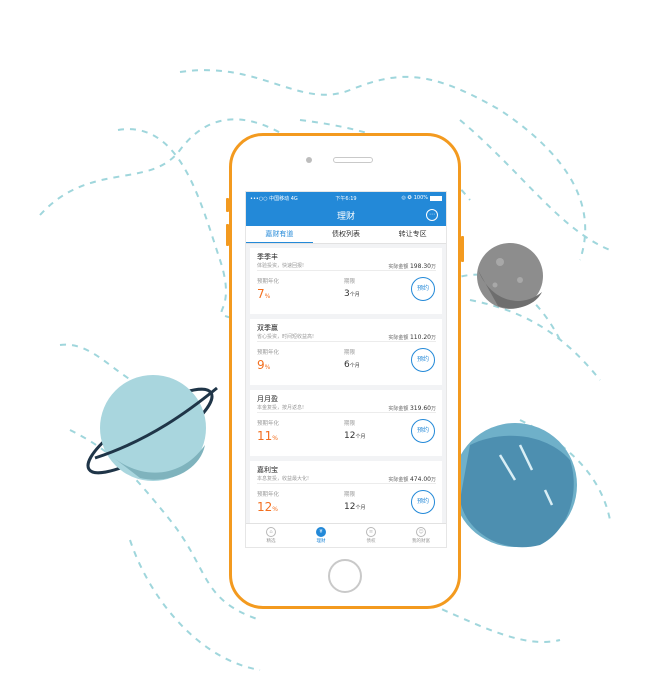 Image resolution: width=647 pixels, height=687 pixels. I want to click on term-value: 6个月, so click(352, 365).